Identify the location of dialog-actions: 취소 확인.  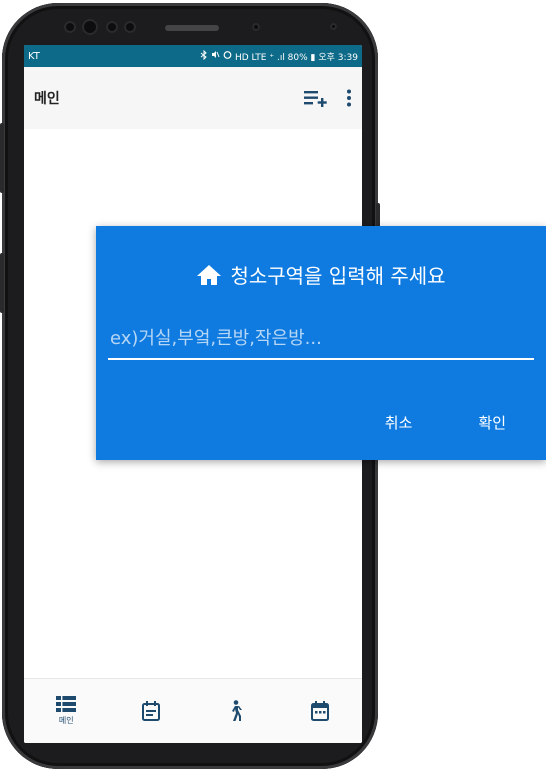
(445, 422).